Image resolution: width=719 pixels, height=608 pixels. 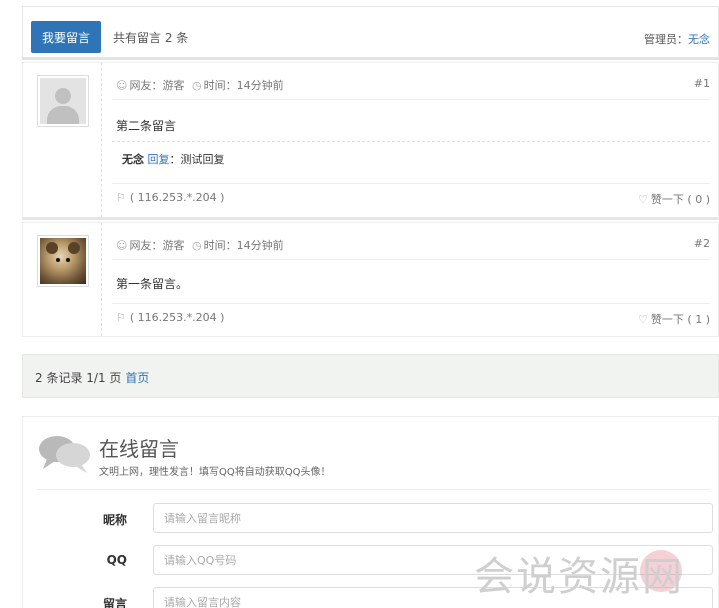 What do you see at coordinates (215, 472) in the screenshot?
I see `form-subtitle: 文明上网，理性发言！填写QQ将自动获取QQ头像！` at bounding box center [215, 472].